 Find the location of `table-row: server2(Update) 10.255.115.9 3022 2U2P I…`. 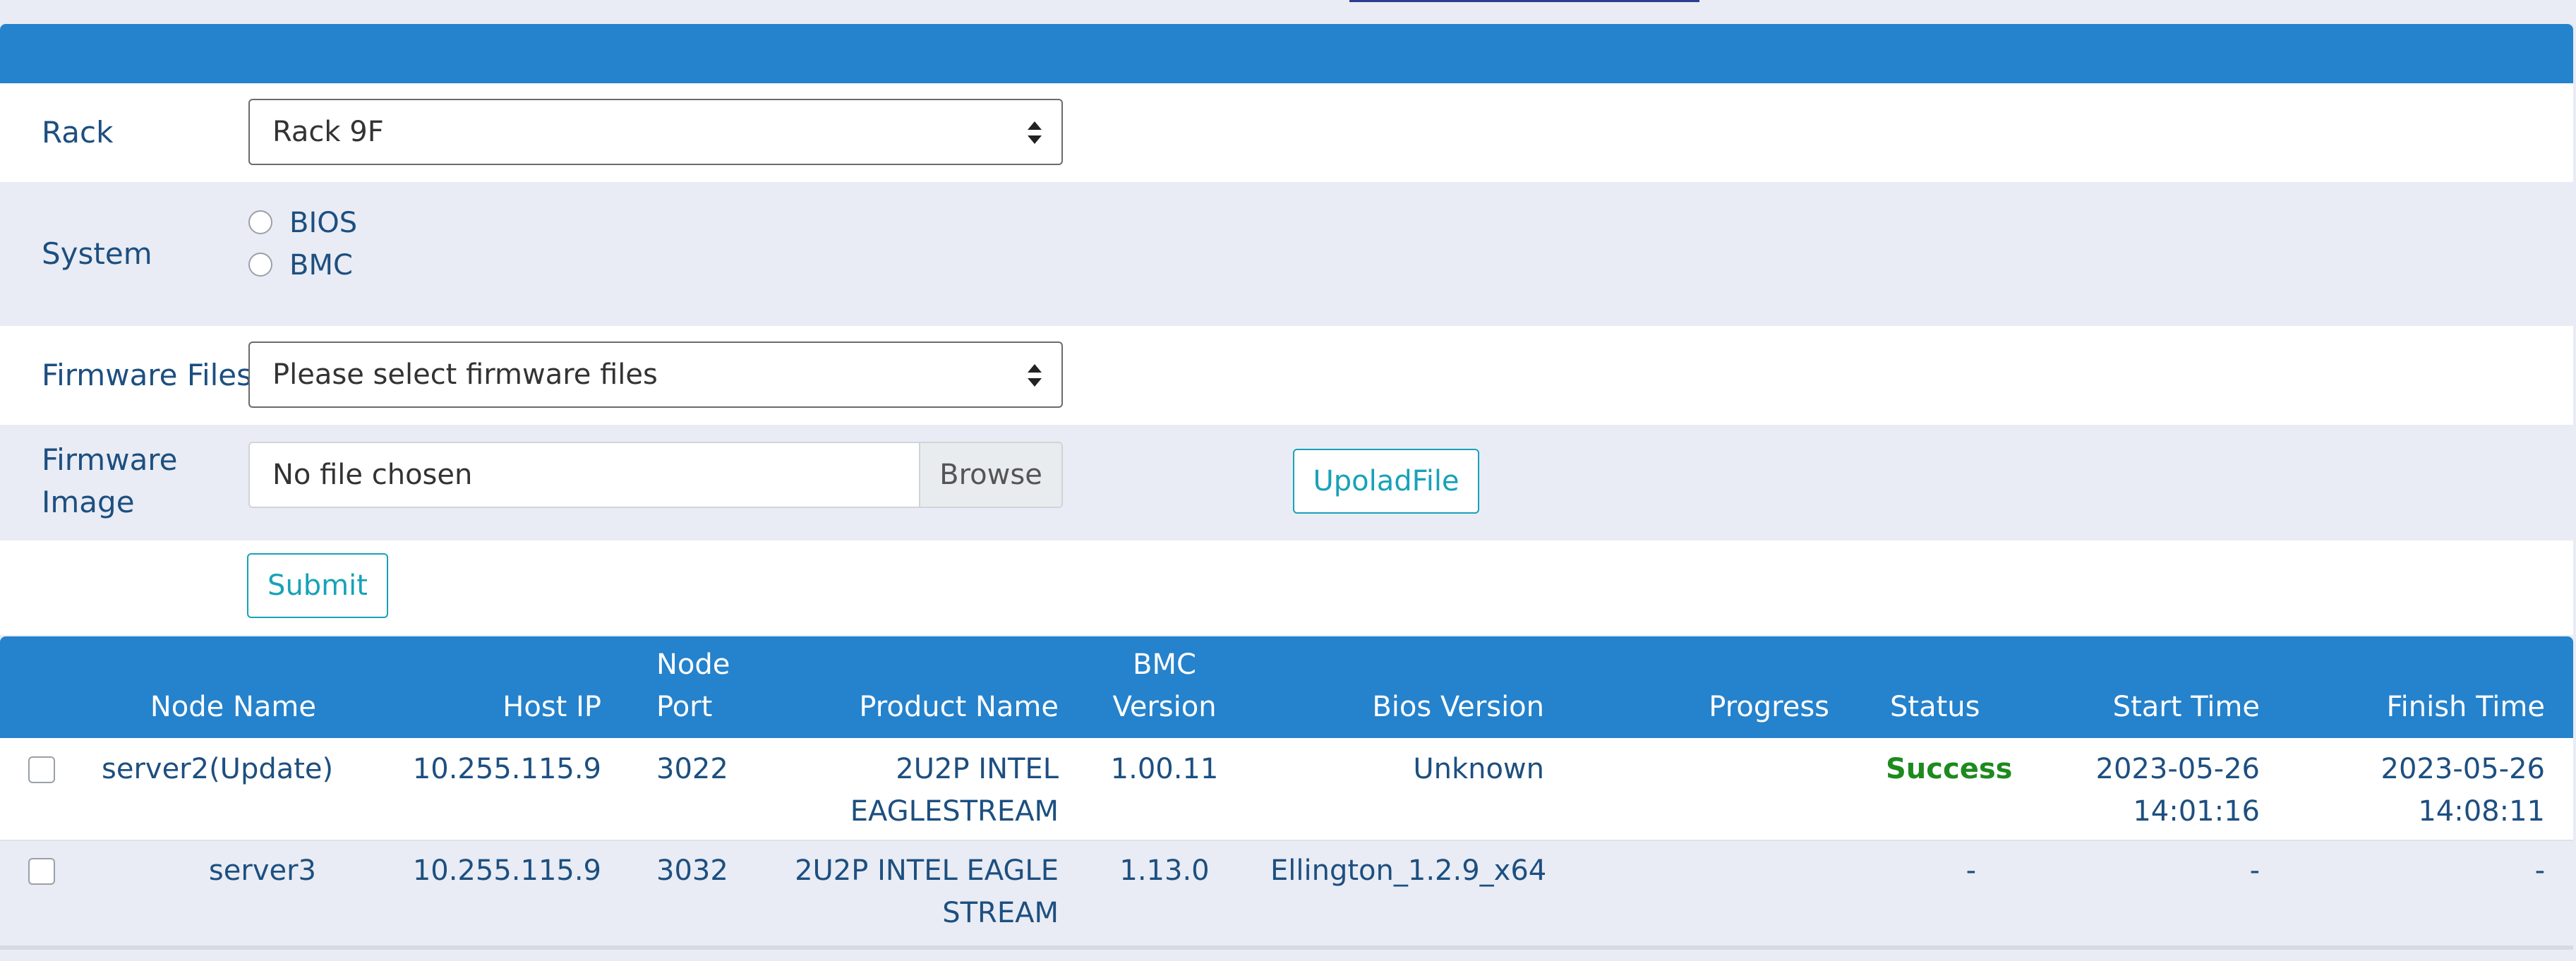

table-row: server2(Update) 10.255.115.9 3022 2U2P I… is located at coordinates (1286, 789).